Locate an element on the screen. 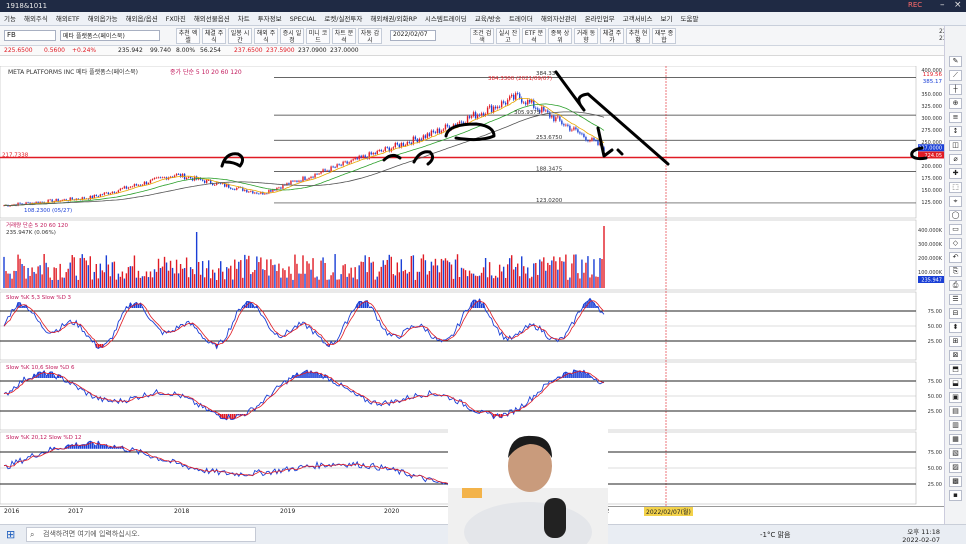 The height and width of the screenshot is (544, 966). drawing-tool-icon: ≡ is located at coordinates (955, 117).